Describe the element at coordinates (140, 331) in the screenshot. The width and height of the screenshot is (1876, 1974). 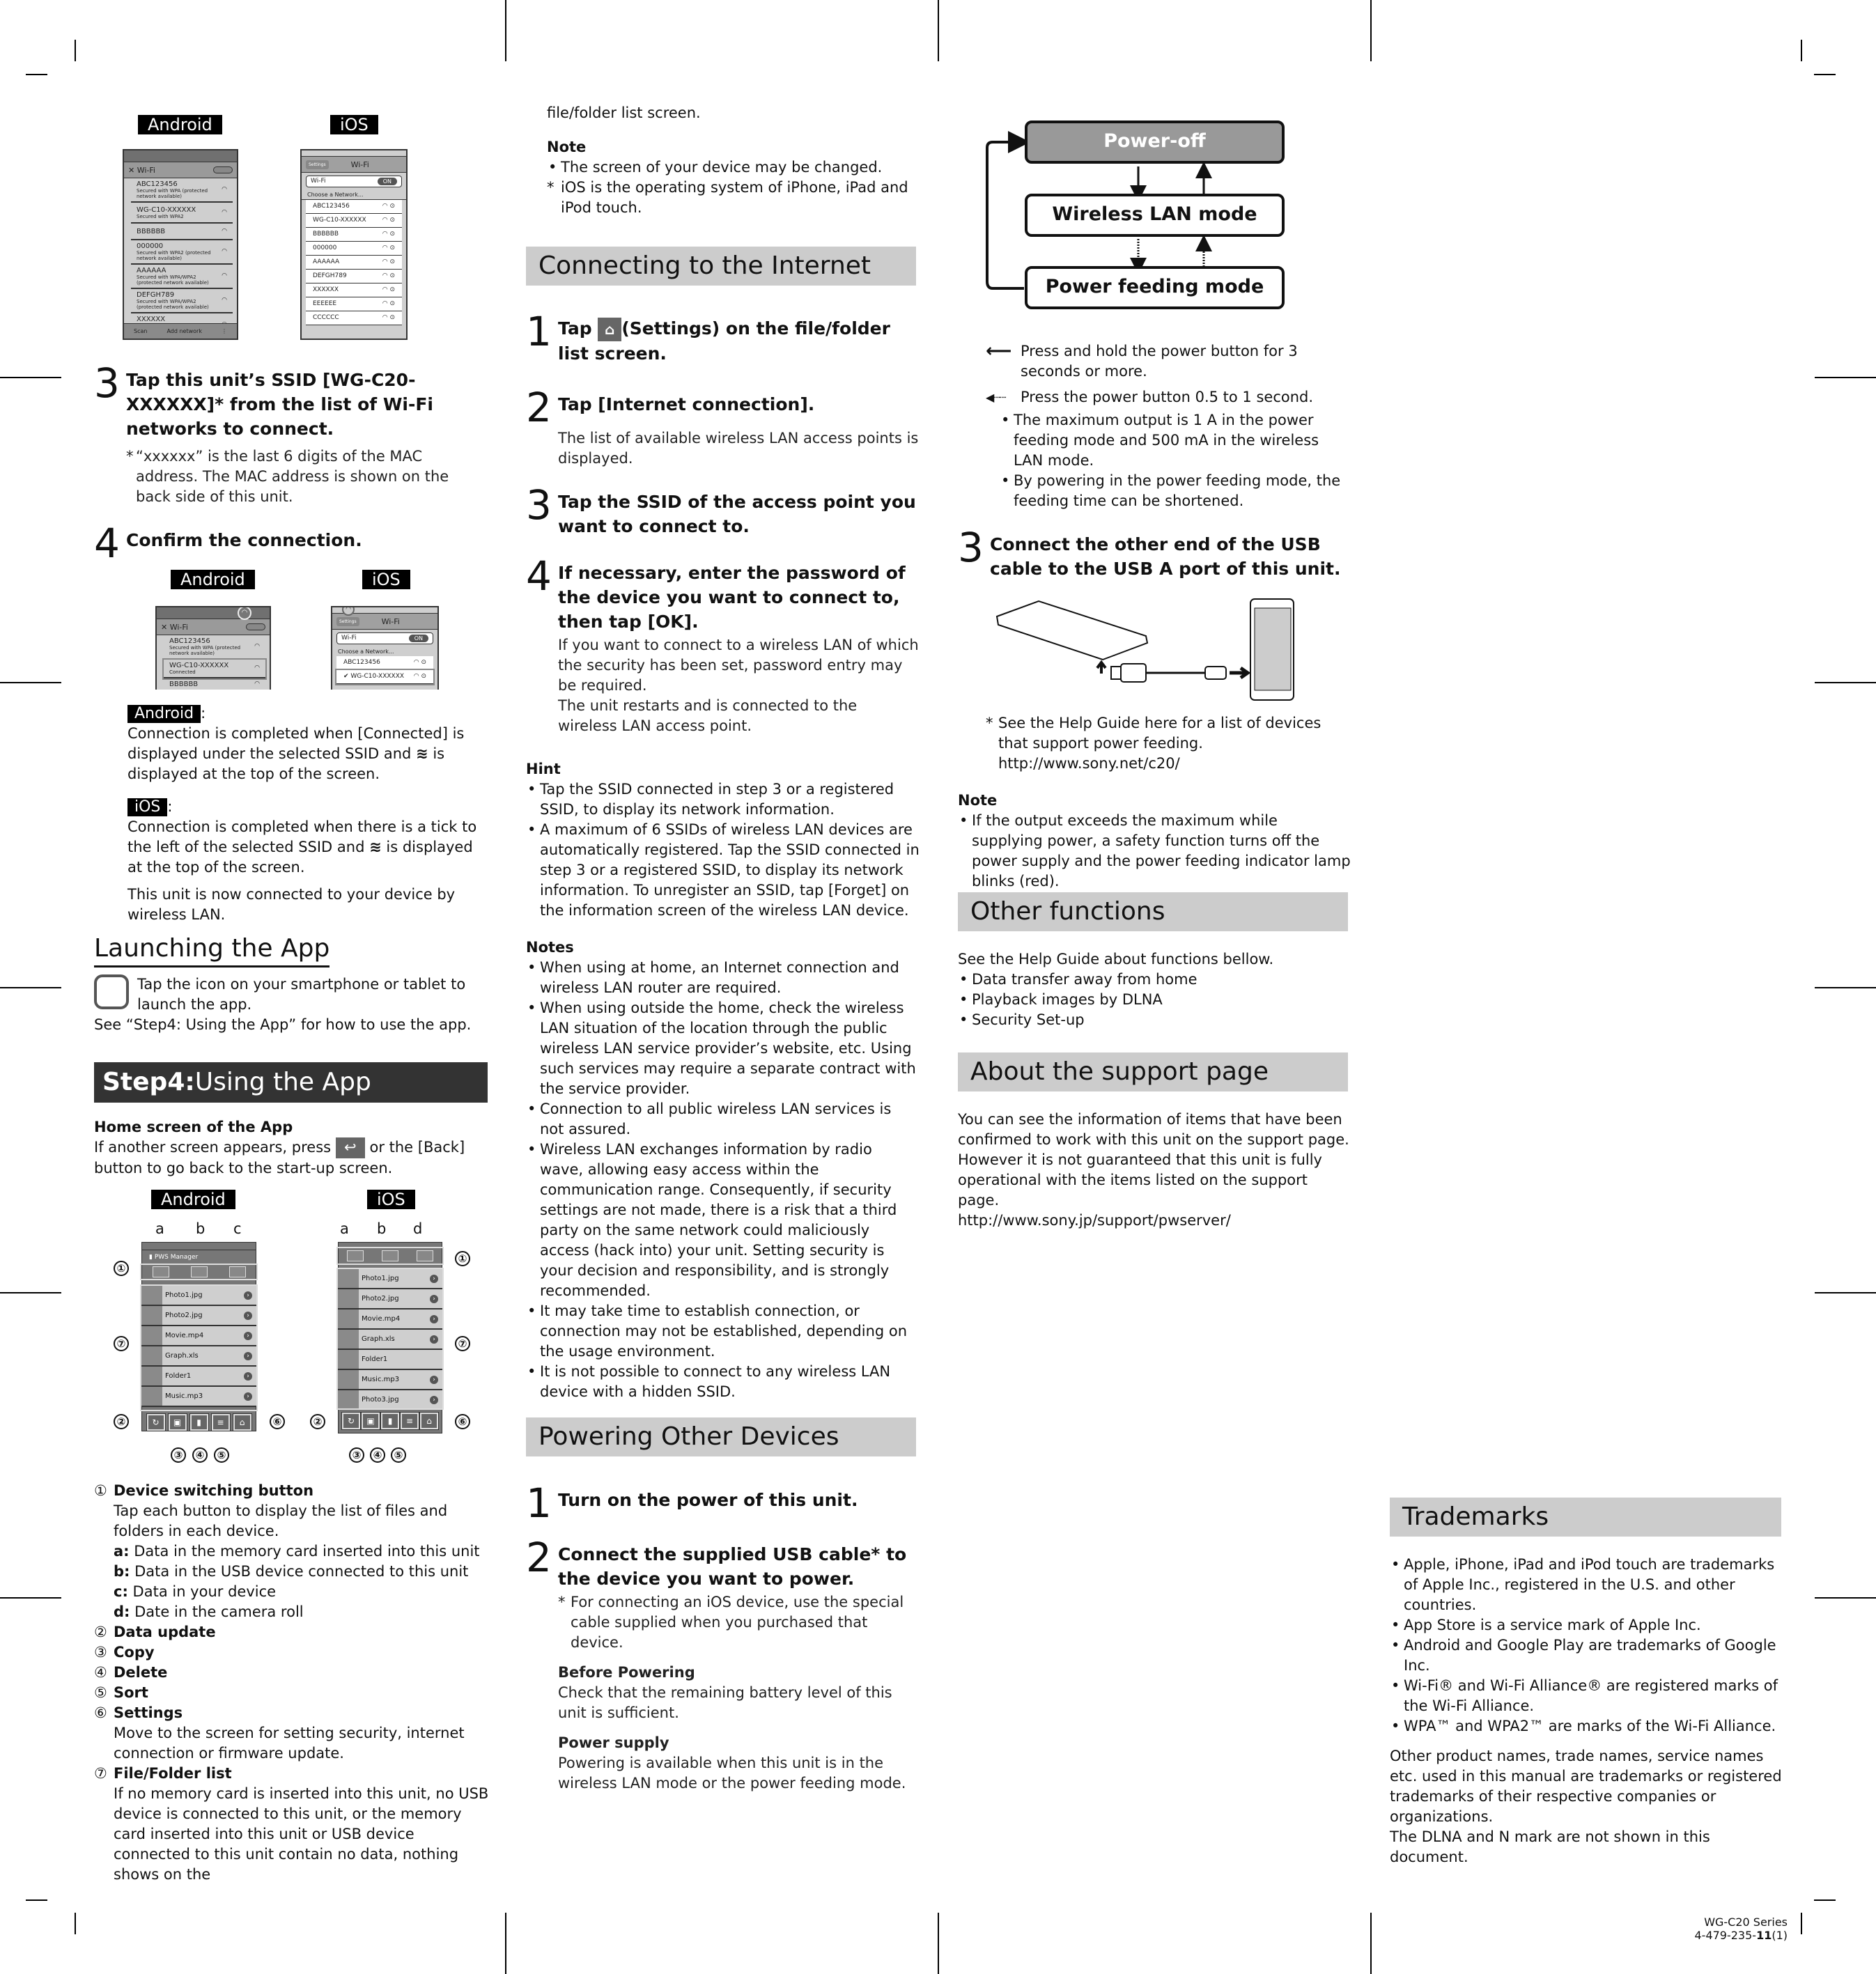
I see `scan-button: Scan` at that location.